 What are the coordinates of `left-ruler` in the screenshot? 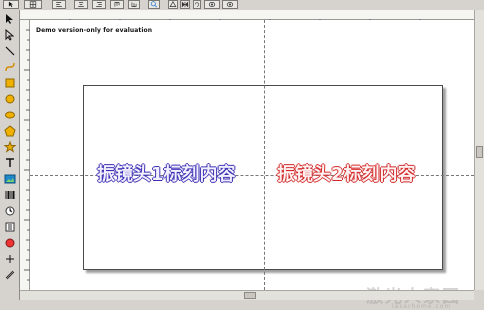 It's located at (25, 155).